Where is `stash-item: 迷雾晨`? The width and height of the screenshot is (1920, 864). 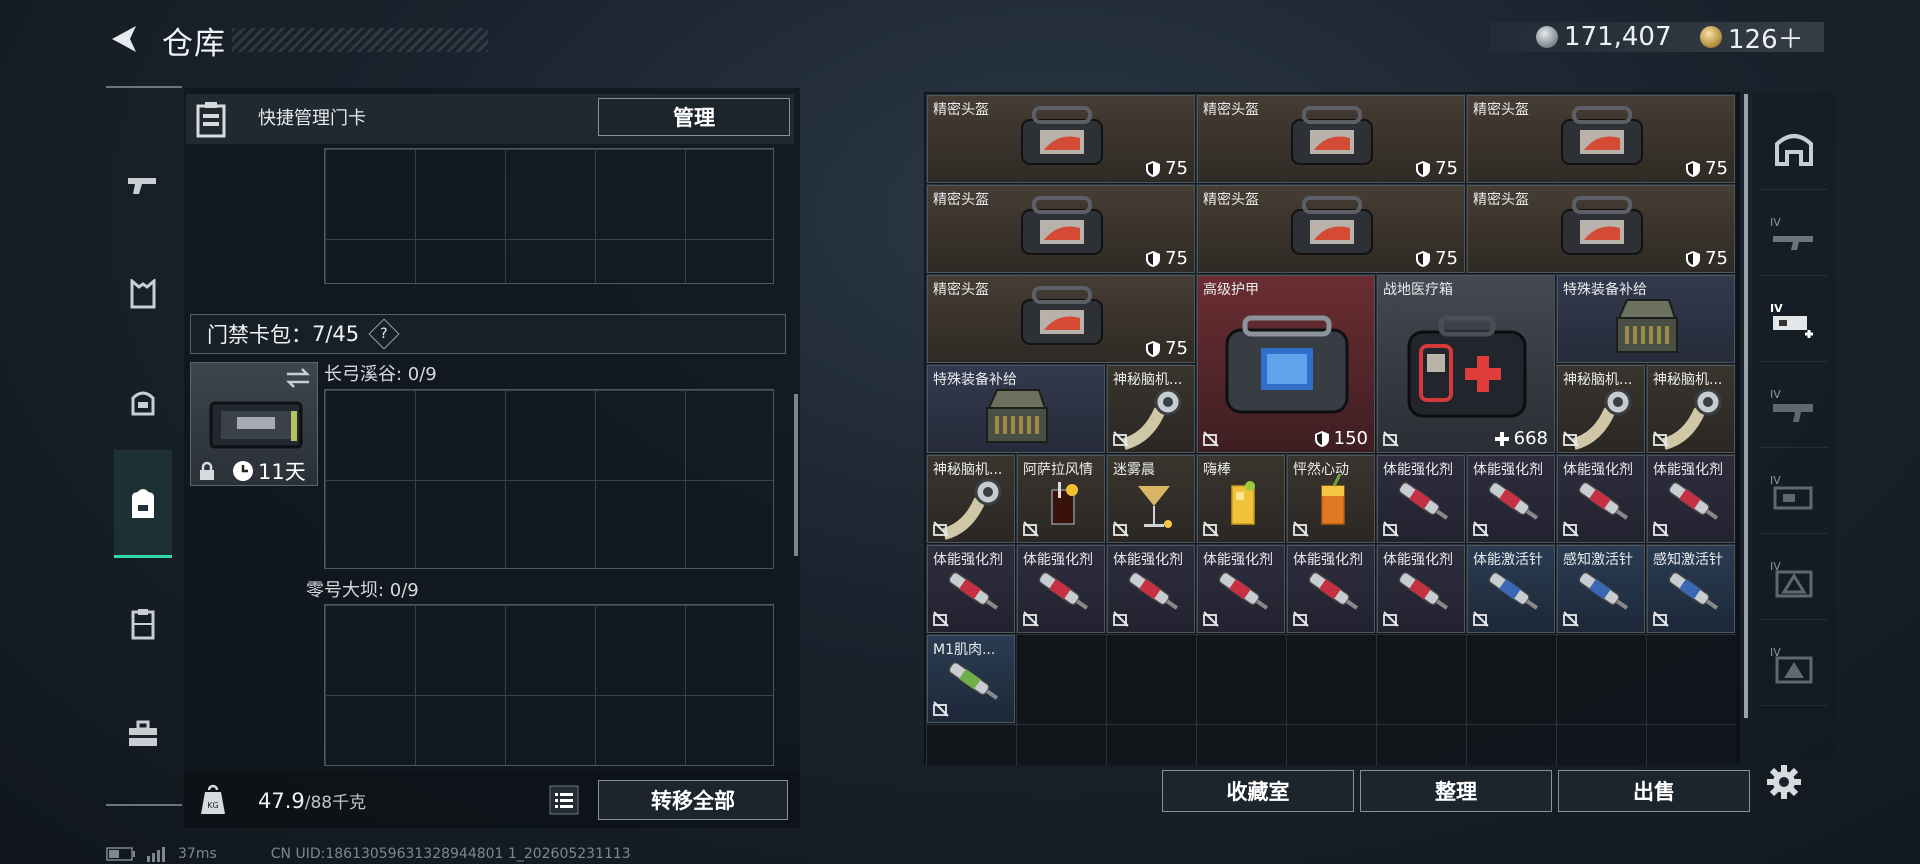 stash-item: 迷雾晨 is located at coordinates (1151, 499).